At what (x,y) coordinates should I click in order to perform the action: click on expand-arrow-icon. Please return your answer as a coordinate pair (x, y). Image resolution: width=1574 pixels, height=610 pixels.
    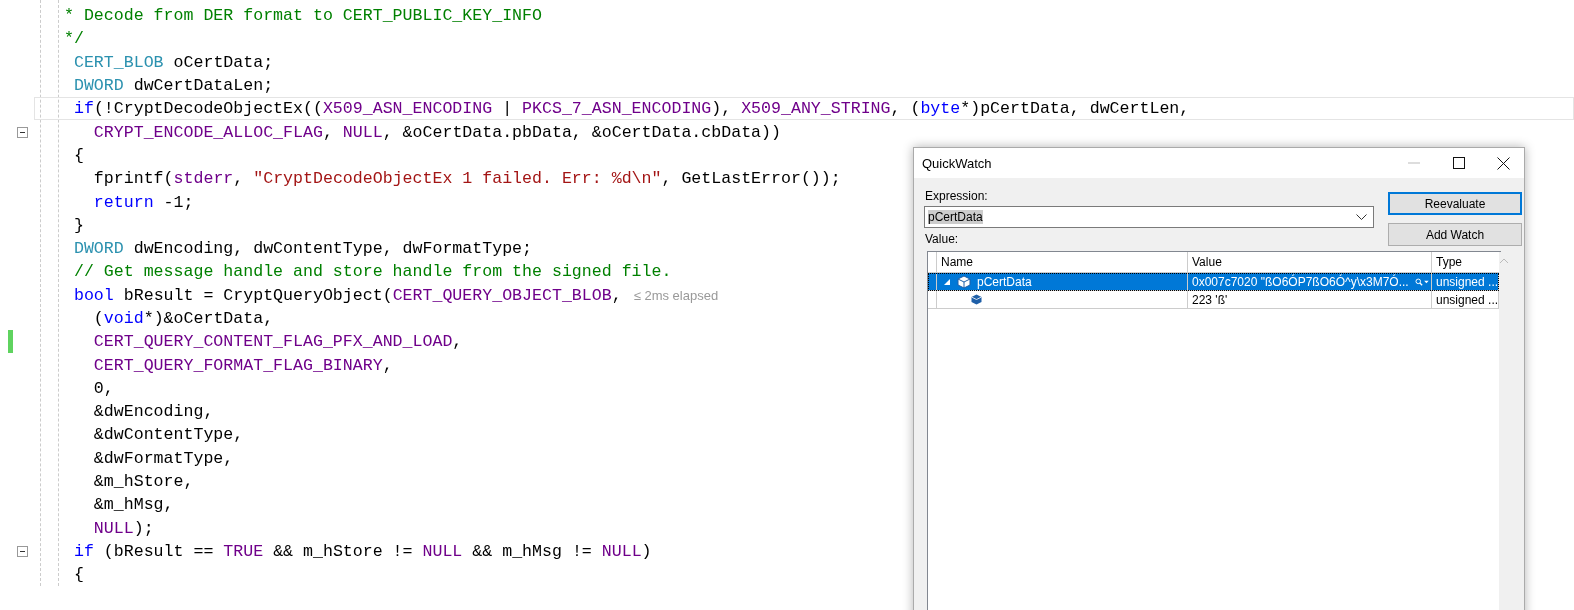
    Looking at the image, I should click on (947, 281).